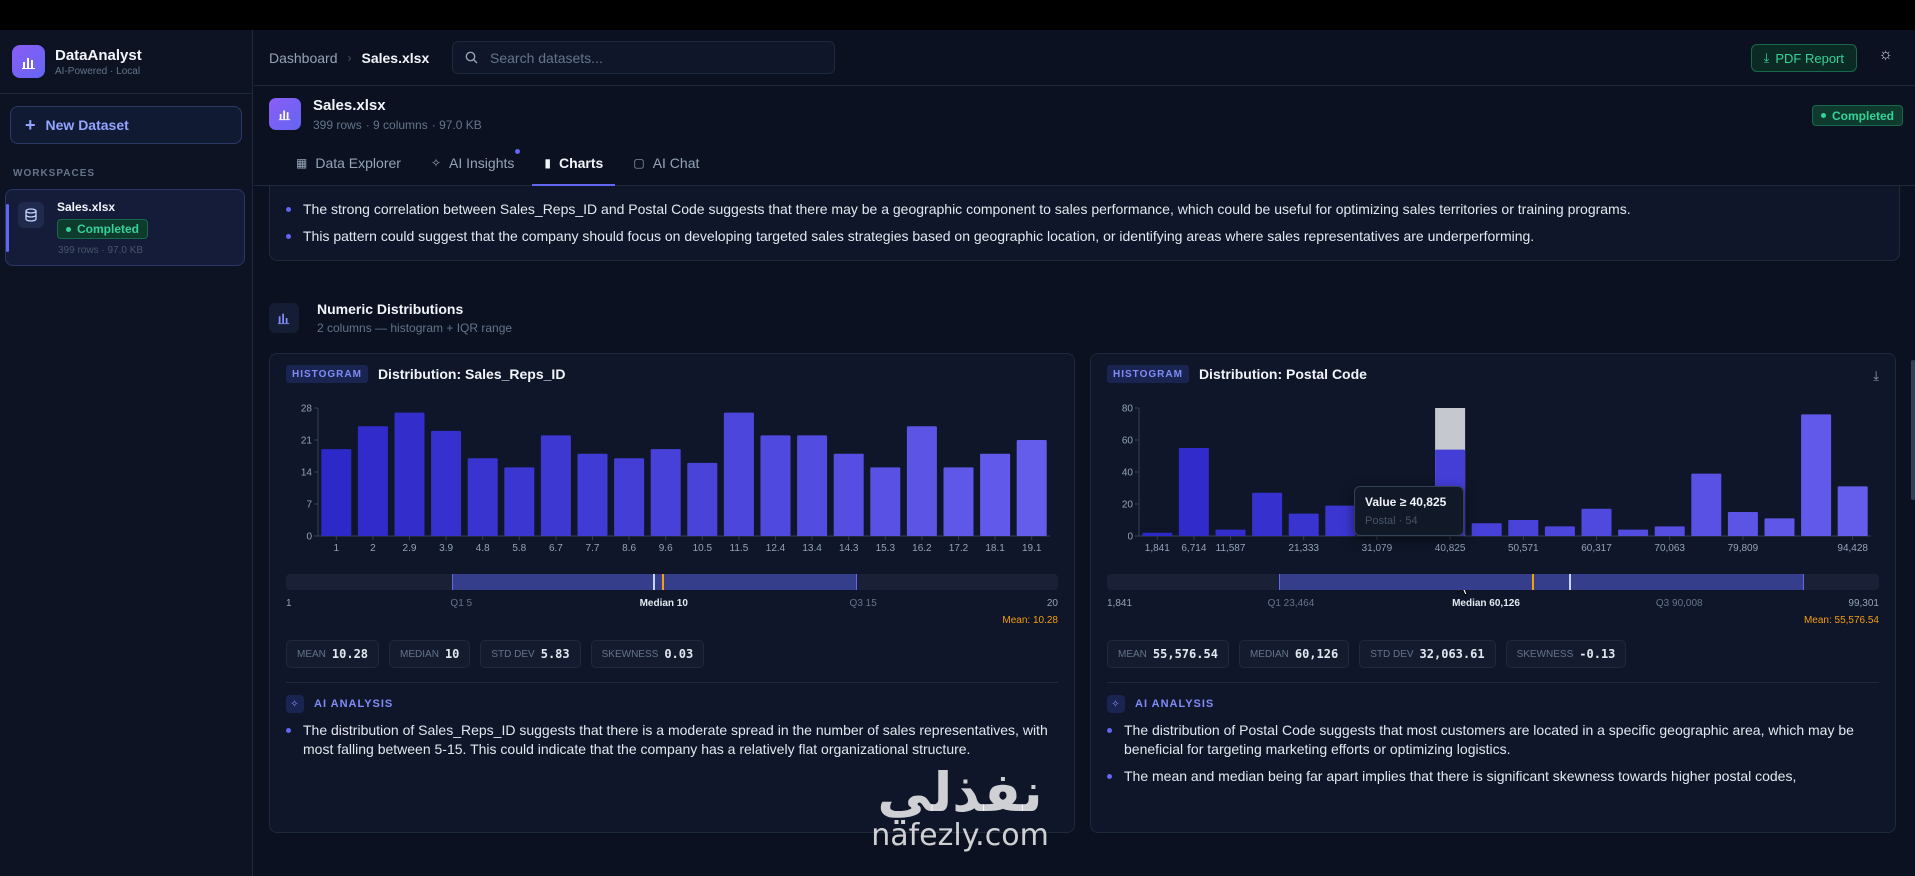 The height and width of the screenshot is (876, 1915). I want to click on app-logo-icon, so click(28, 61).